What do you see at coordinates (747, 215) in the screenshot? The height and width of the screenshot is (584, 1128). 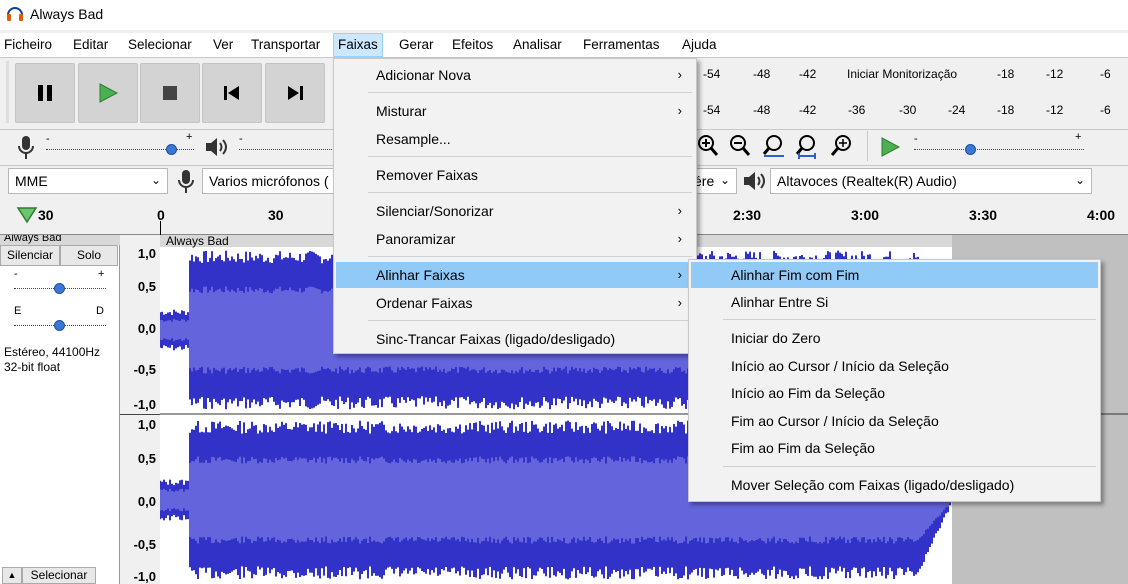 I see `ruler-tick: 2:30` at bounding box center [747, 215].